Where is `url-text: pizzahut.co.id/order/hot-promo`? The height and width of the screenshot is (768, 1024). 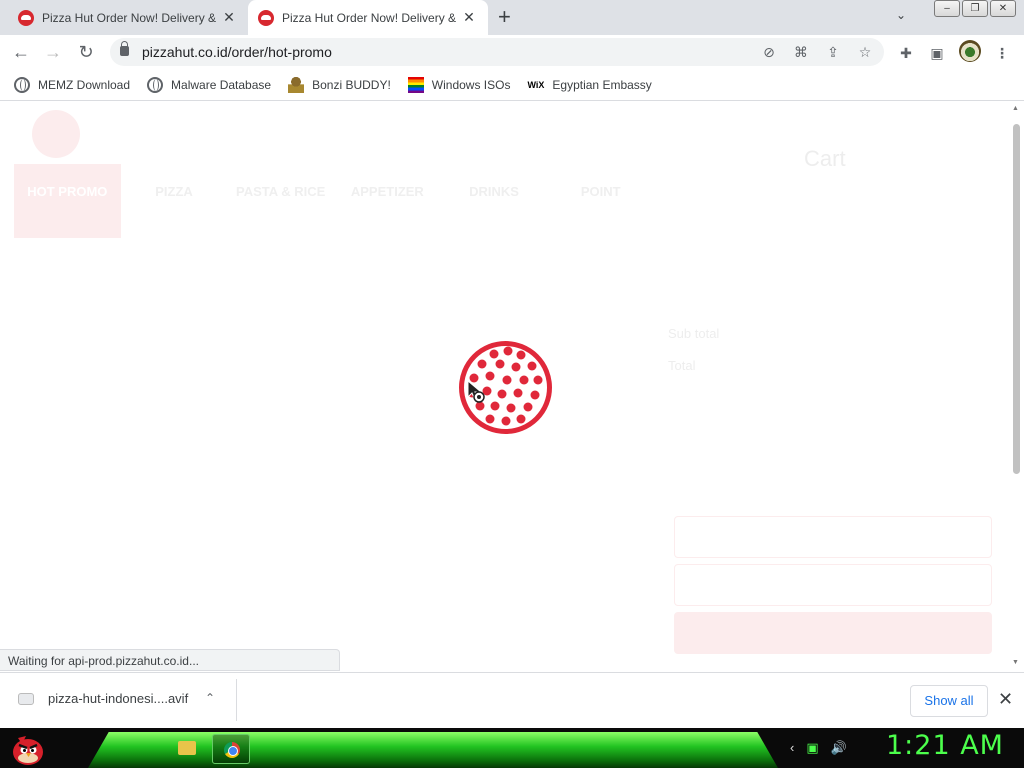
url-text: pizzahut.co.id/order/hot-promo is located at coordinates (237, 52).